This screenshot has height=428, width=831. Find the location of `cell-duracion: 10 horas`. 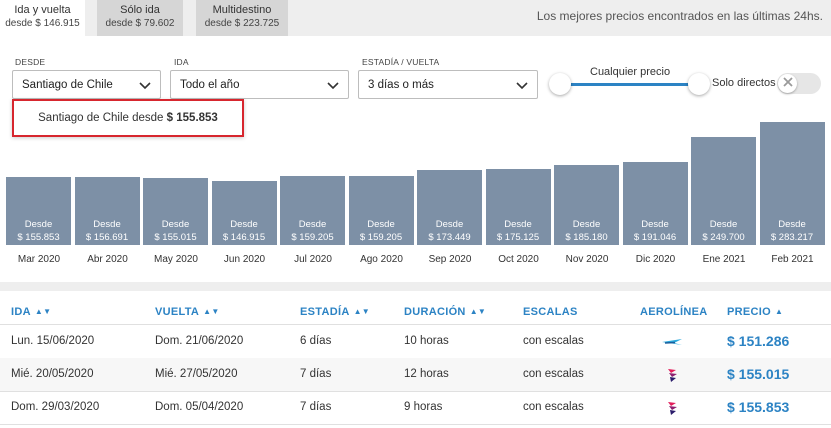

cell-duracion: 10 horas is located at coordinates (426, 341).